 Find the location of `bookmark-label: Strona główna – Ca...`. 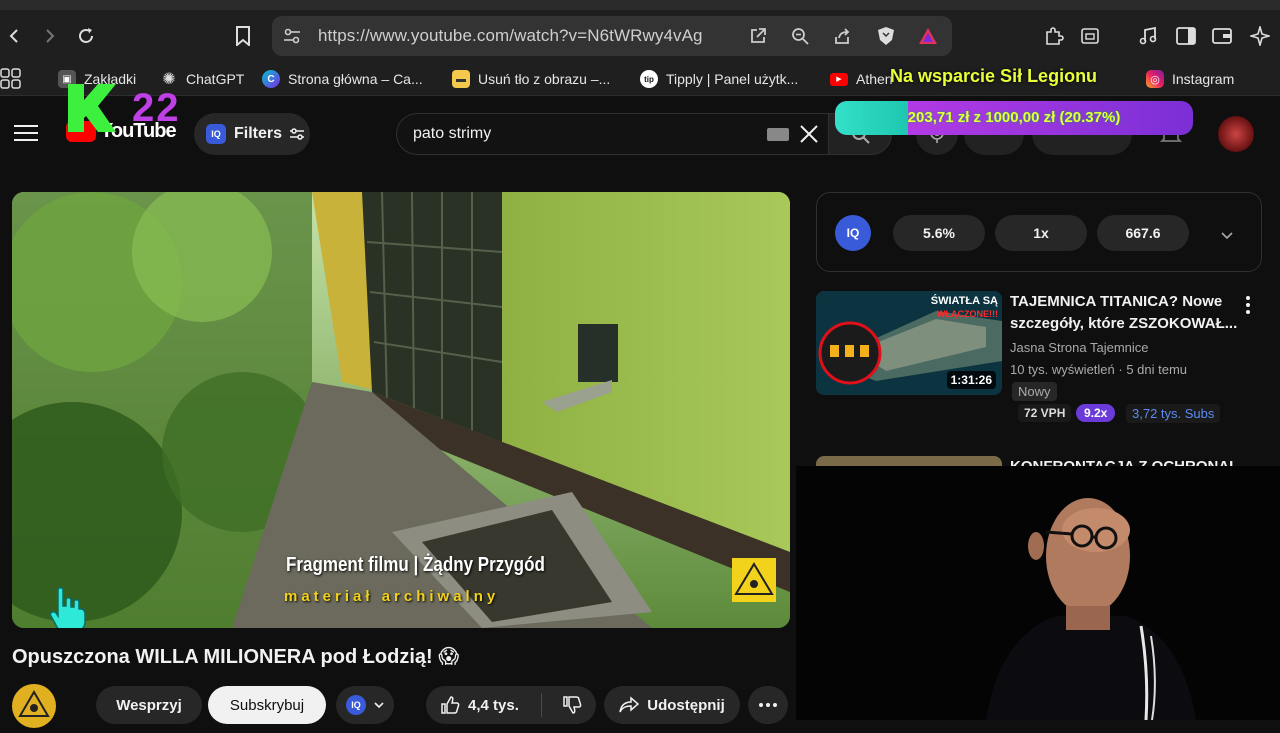

bookmark-label: Strona główna – Ca... is located at coordinates (355, 79).